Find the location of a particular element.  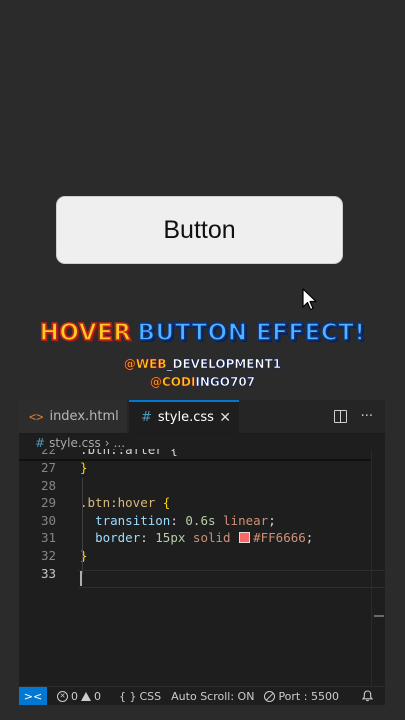

remote-icon: >< is located at coordinates (33, 696).